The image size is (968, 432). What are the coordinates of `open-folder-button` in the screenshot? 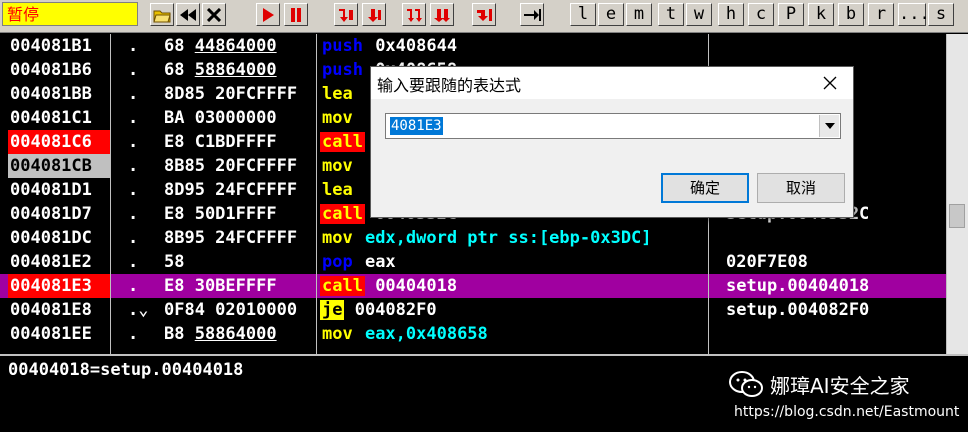 It's located at (162, 14).